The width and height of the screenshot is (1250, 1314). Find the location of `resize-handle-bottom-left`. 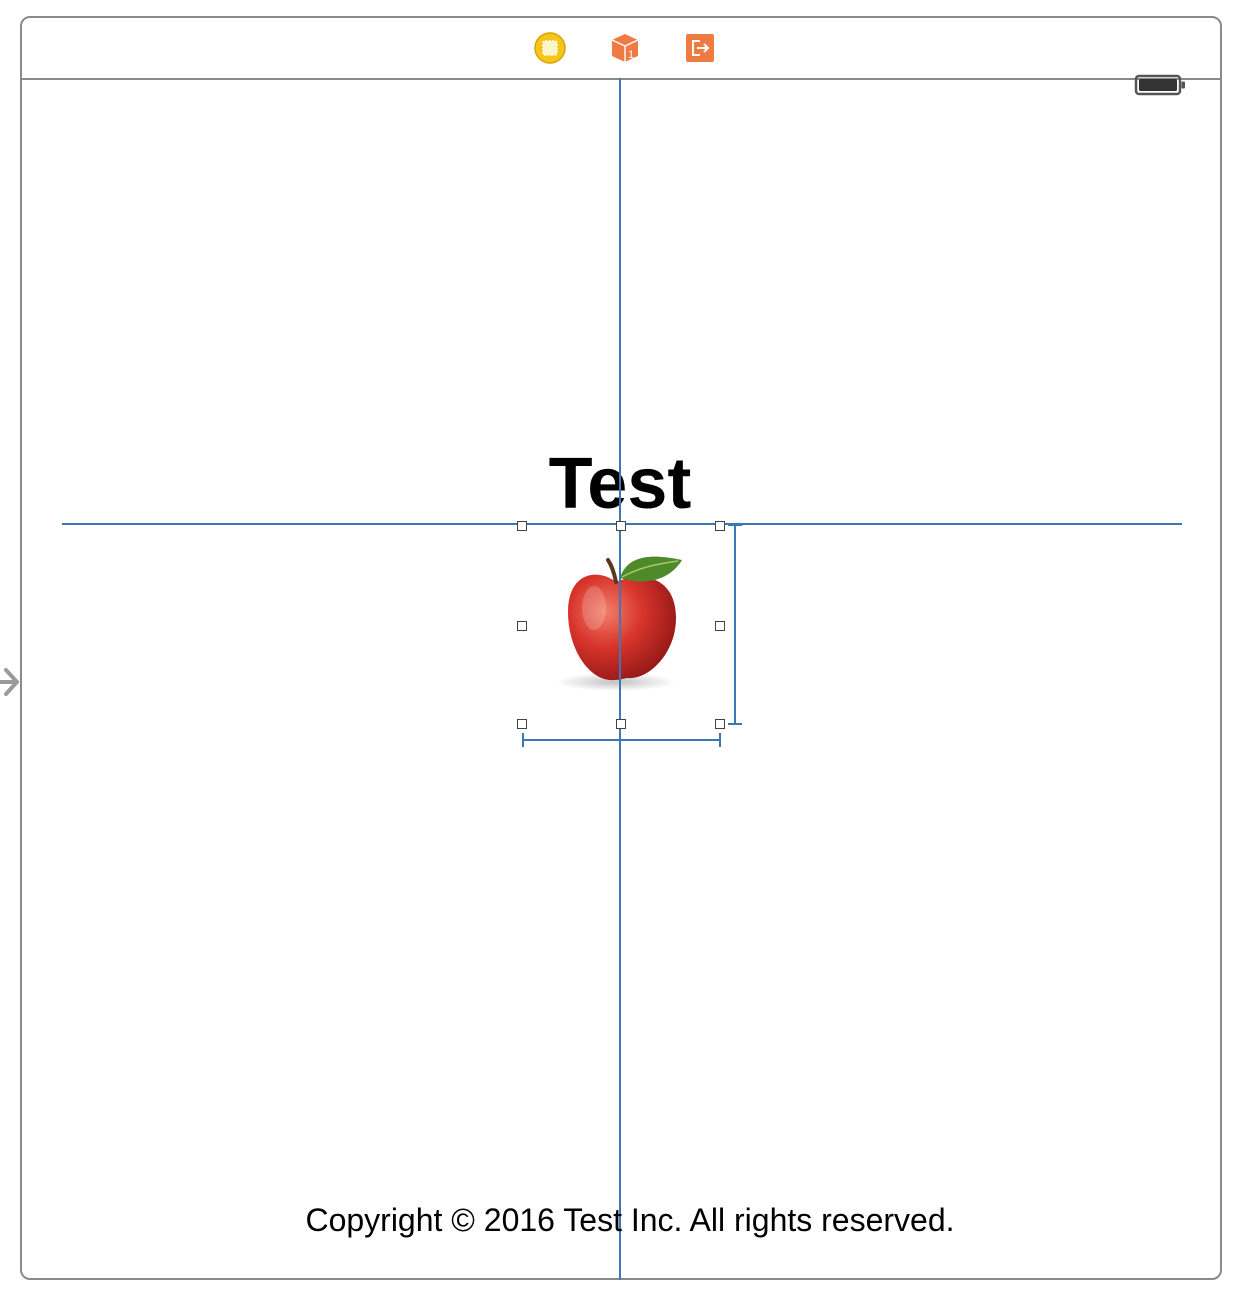

resize-handle-bottom-left is located at coordinates (522, 724).